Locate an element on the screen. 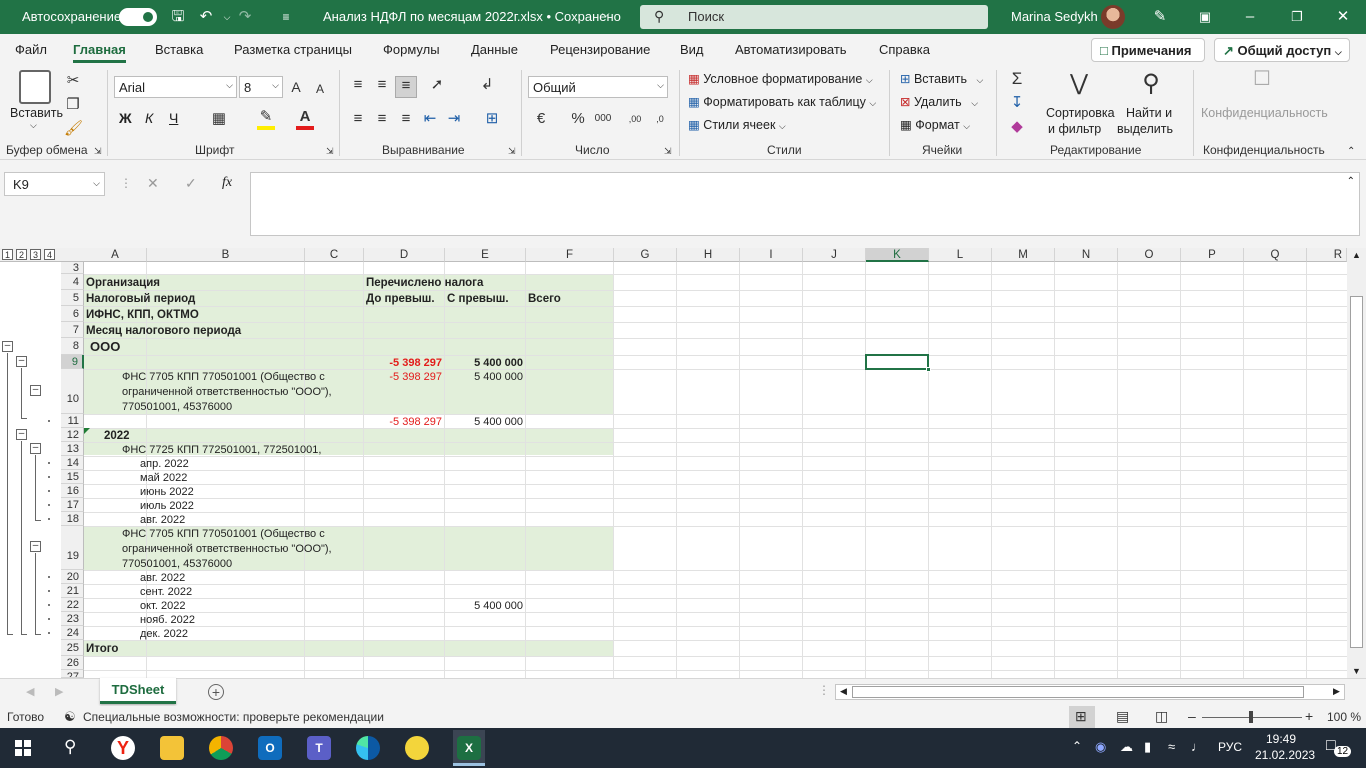 This screenshot has height=768, width=1366. close-icon: ✕ is located at coordinates (1343, 17).